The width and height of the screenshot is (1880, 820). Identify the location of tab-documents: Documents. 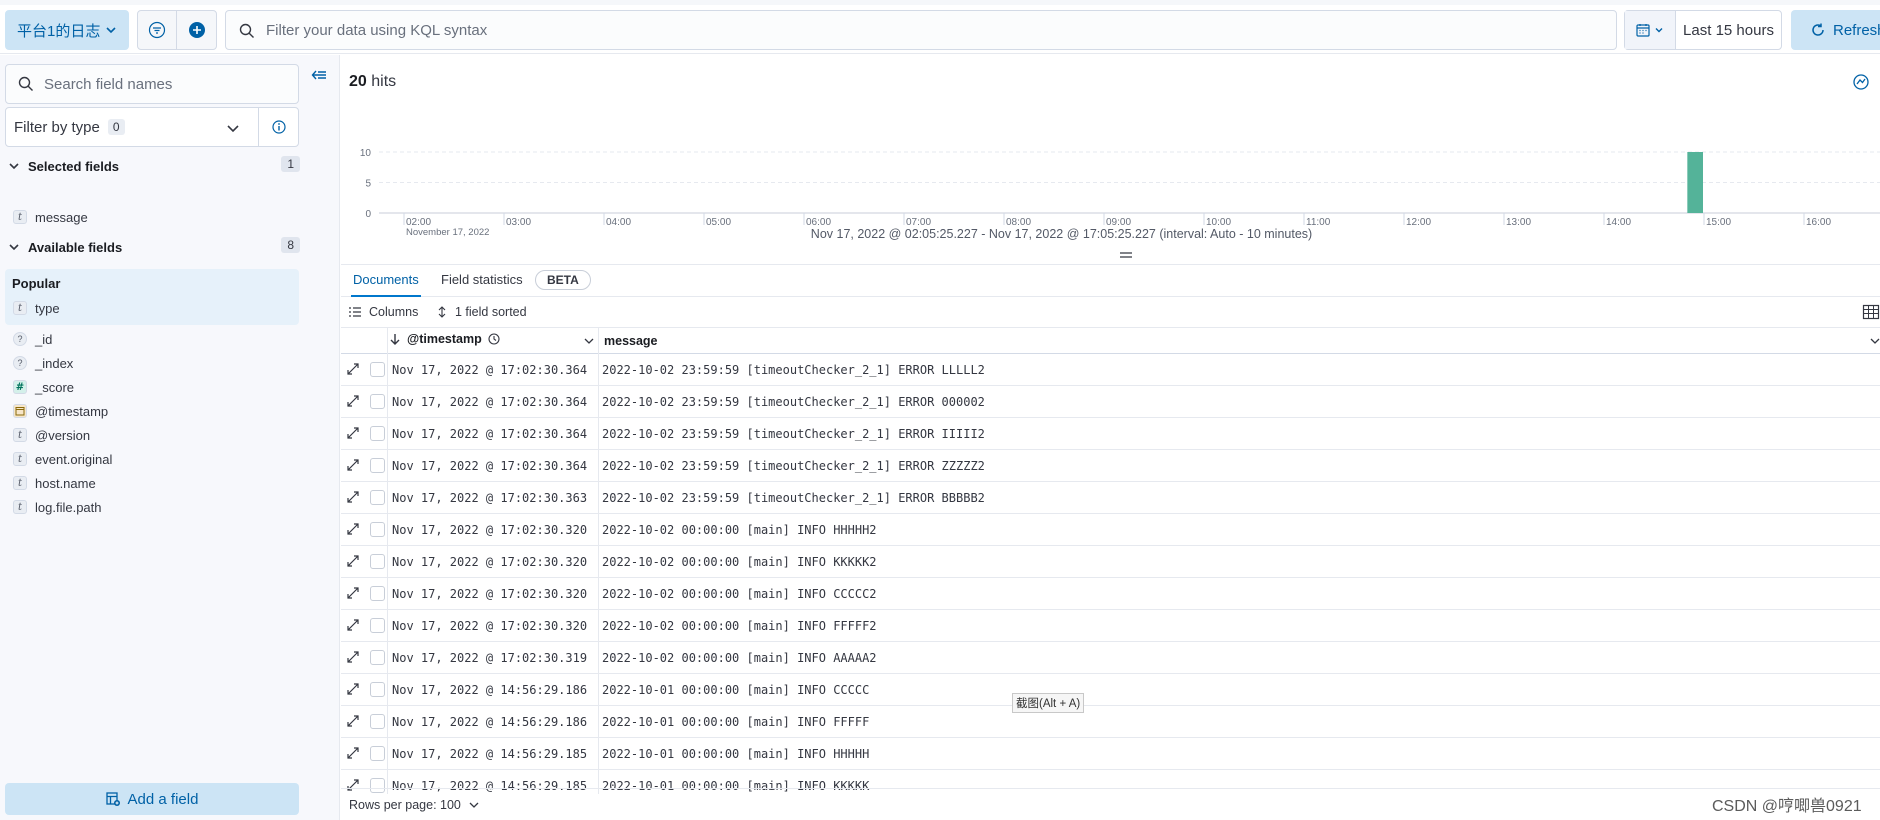
(386, 284).